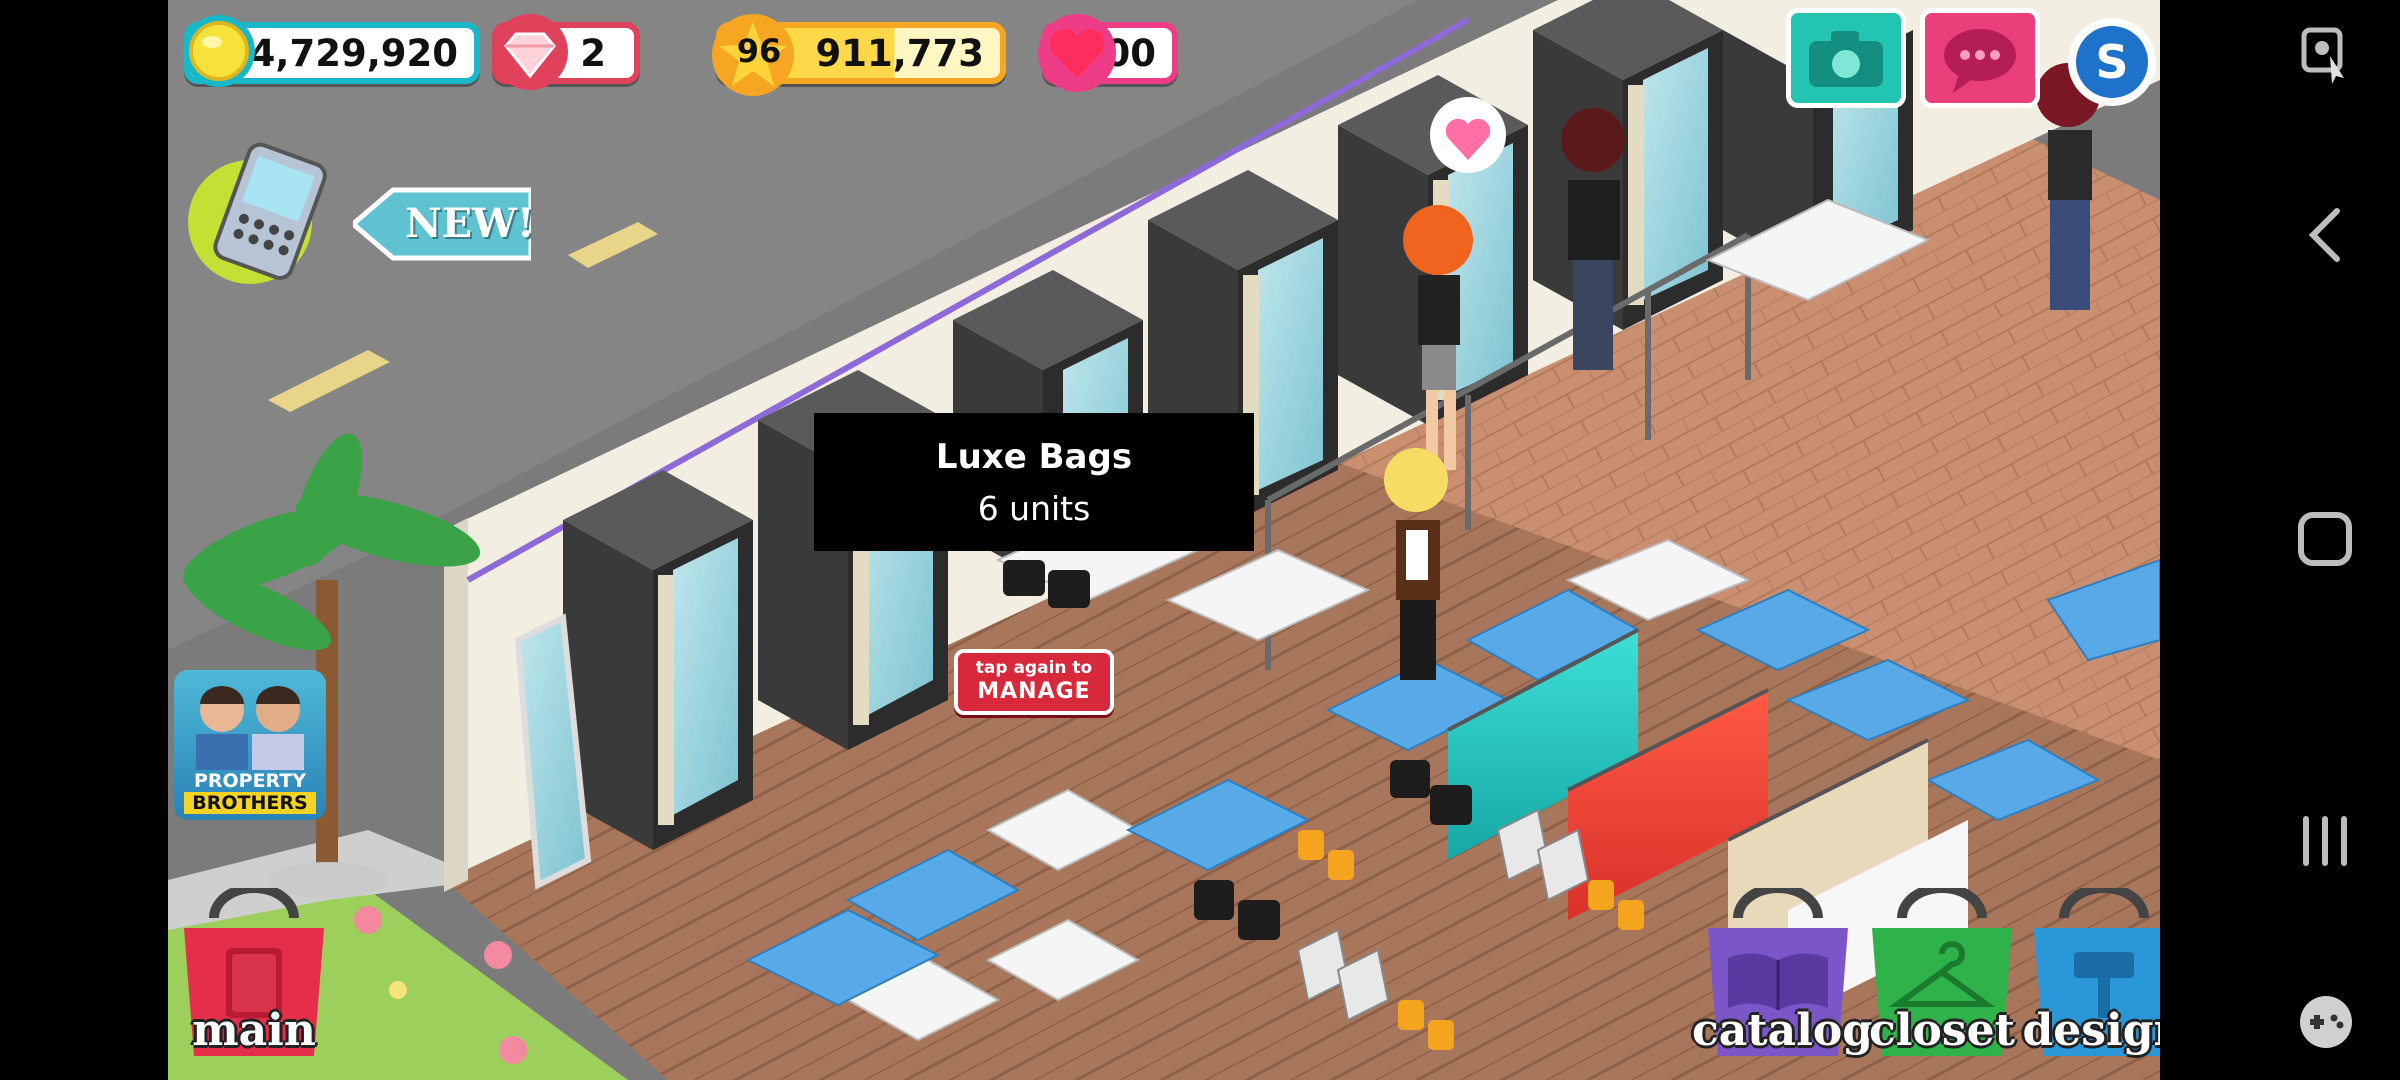 This screenshot has height=1080, width=2400. What do you see at coordinates (254, 970) in the screenshot?
I see `main-button: main` at bounding box center [254, 970].